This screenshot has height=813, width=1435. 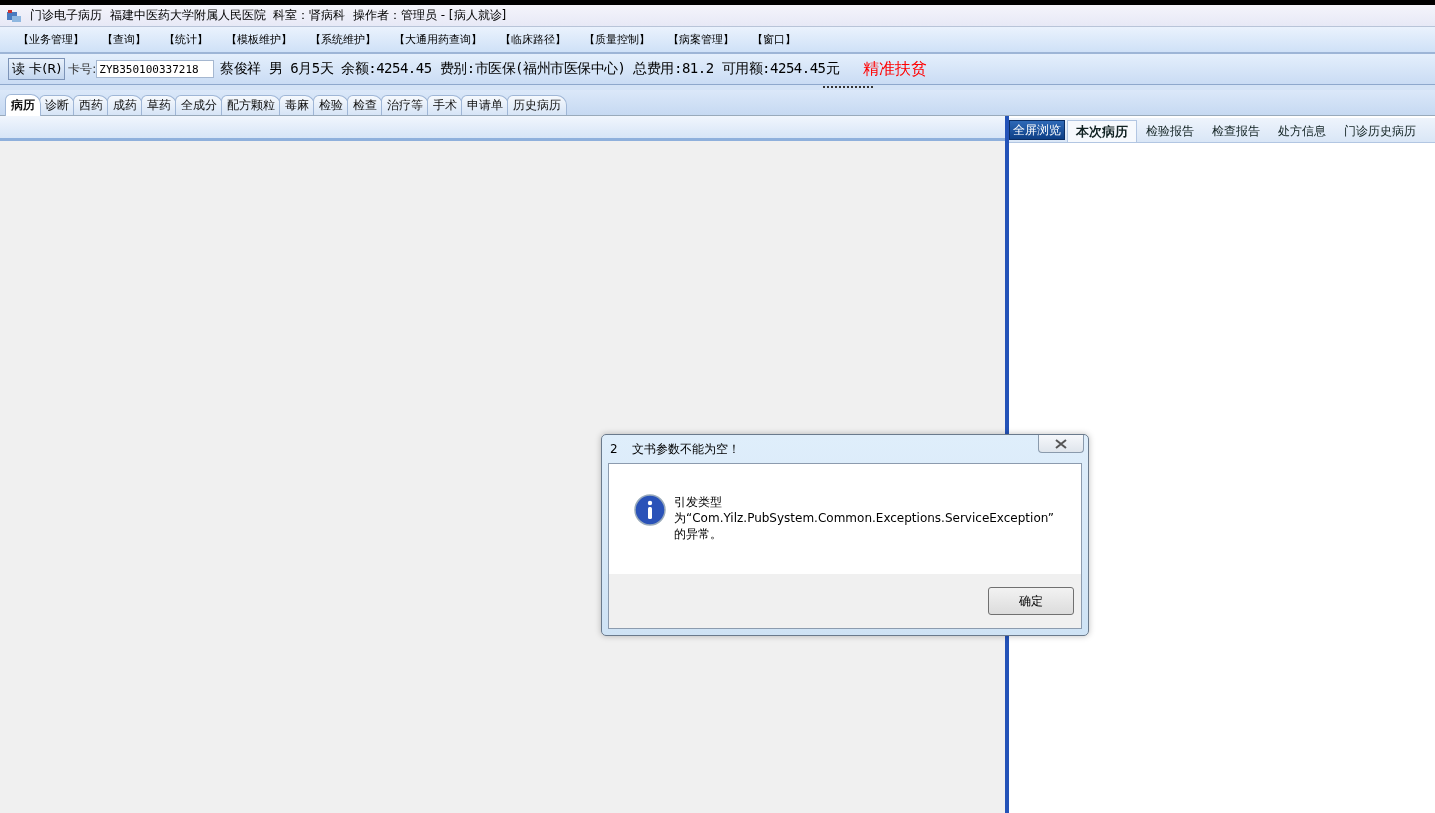 I want to click on card-number-field: ZYB350100337218, so click(x=155, y=69).